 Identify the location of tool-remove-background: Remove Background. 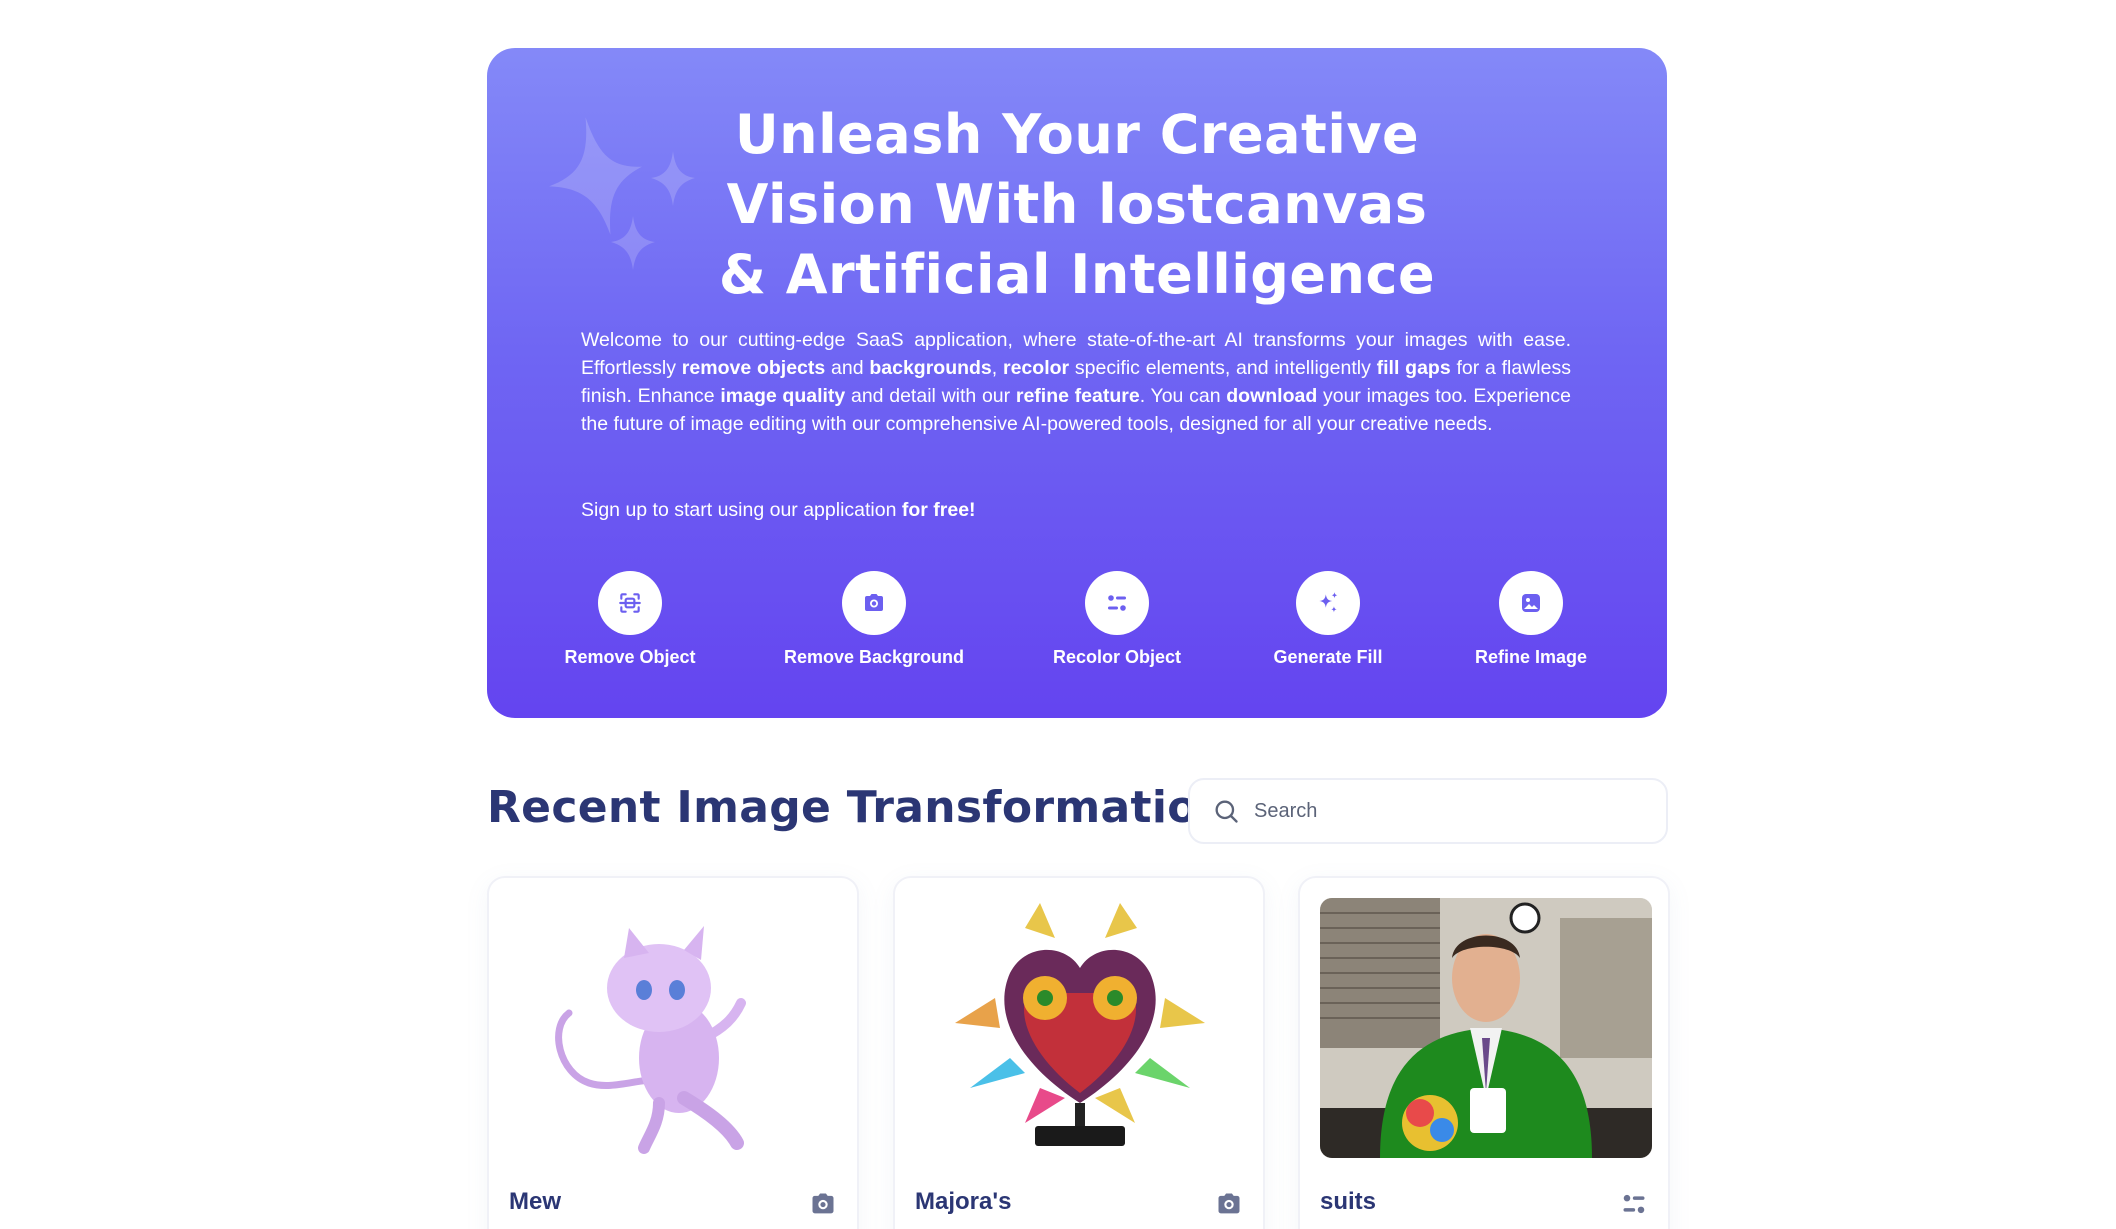
(874, 619).